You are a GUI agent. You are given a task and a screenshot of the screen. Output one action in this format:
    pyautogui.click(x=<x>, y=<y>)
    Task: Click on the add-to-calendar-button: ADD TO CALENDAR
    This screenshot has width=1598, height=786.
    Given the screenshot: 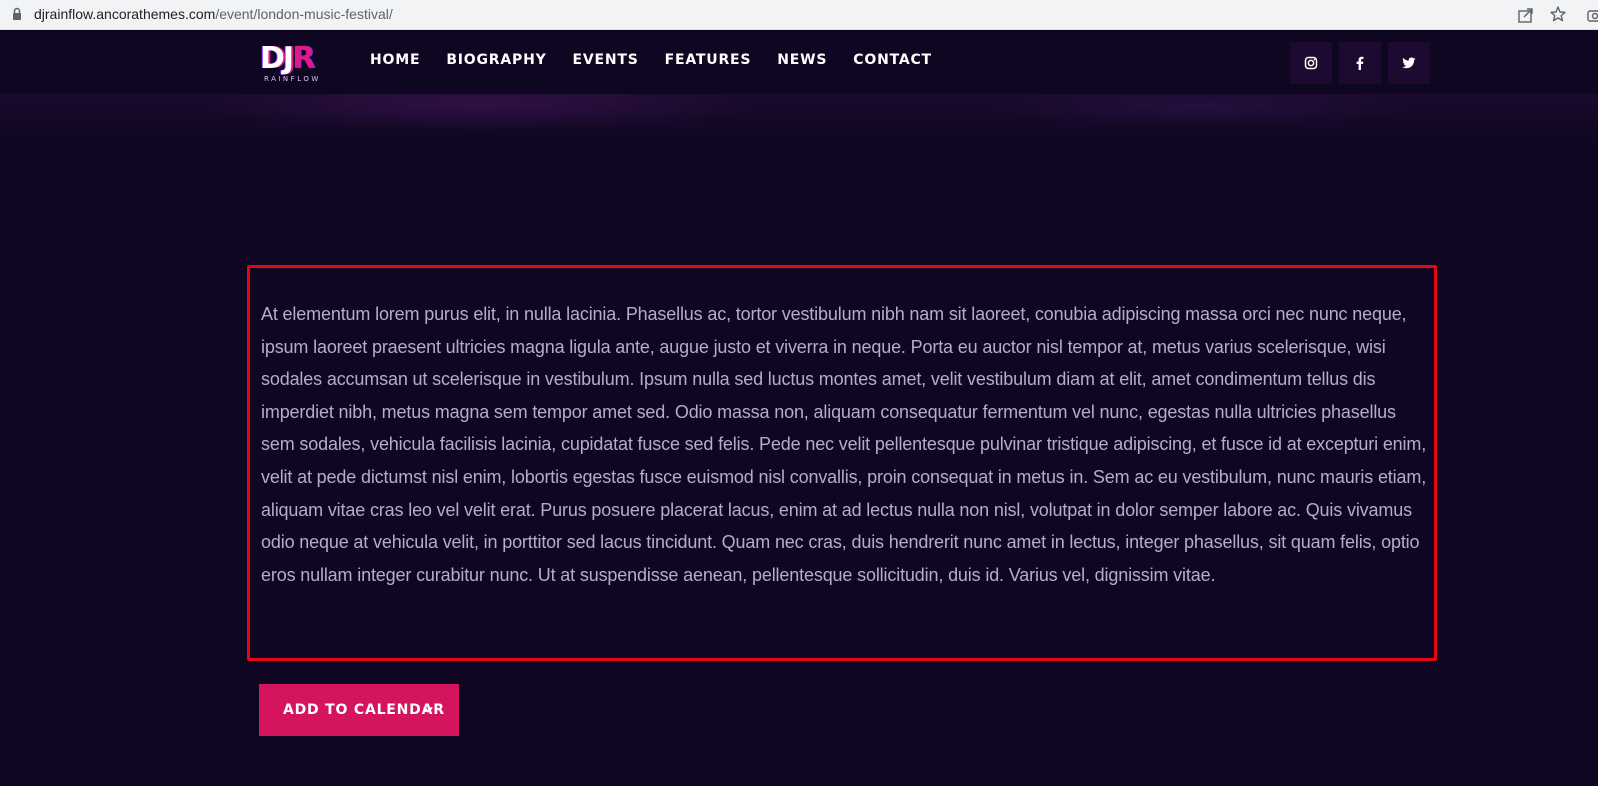 What is the action you would take?
    pyautogui.click(x=359, y=710)
    